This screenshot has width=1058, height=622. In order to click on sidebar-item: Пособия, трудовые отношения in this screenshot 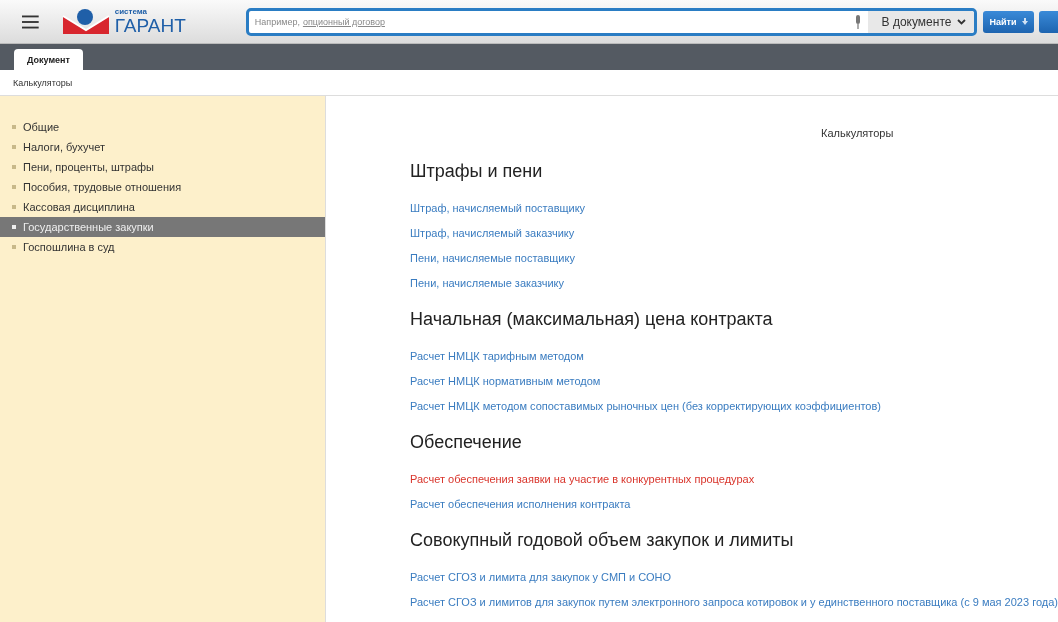, I will do `click(163, 187)`.